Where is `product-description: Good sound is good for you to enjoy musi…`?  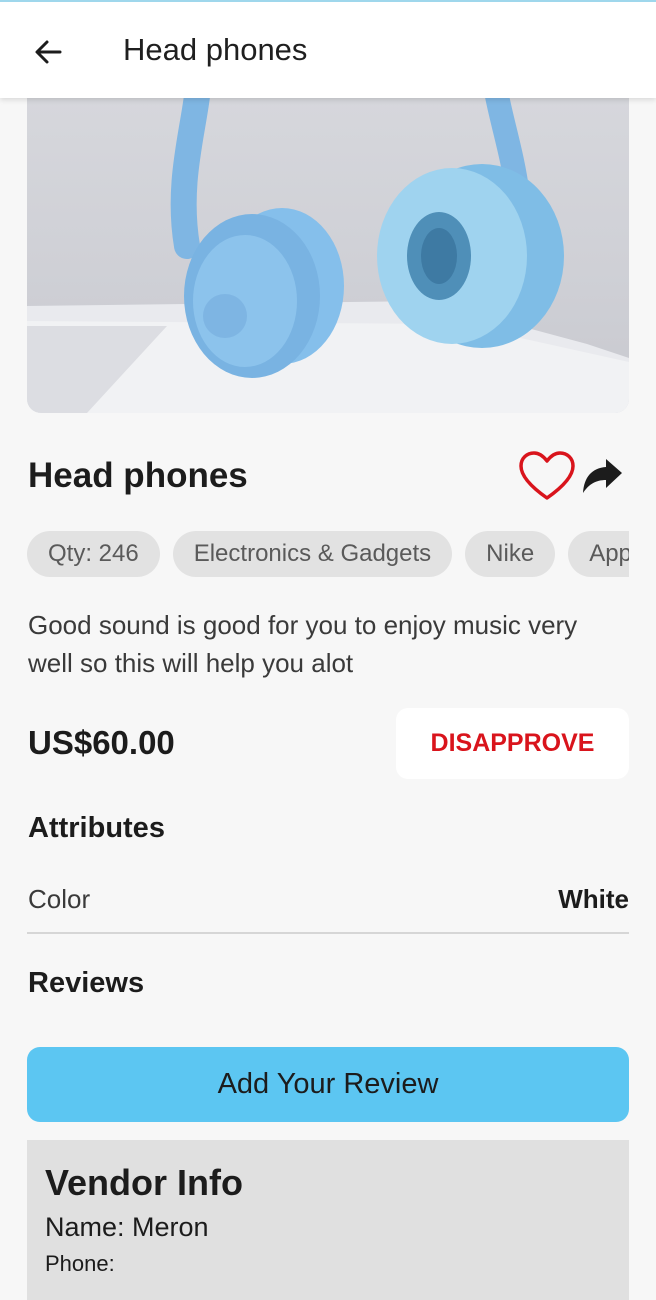 product-description: Good sound is good for you to enjoy musi… is located at coordinates (303, 644).